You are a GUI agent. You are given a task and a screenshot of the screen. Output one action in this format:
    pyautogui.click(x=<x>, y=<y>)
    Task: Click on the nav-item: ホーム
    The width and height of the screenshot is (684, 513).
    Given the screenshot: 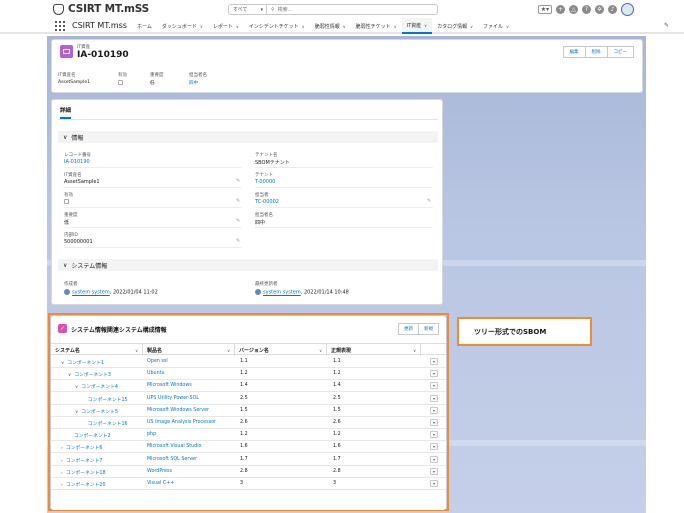 What is the action you would take?
    pyautogui.click(x=144, y=26)
    